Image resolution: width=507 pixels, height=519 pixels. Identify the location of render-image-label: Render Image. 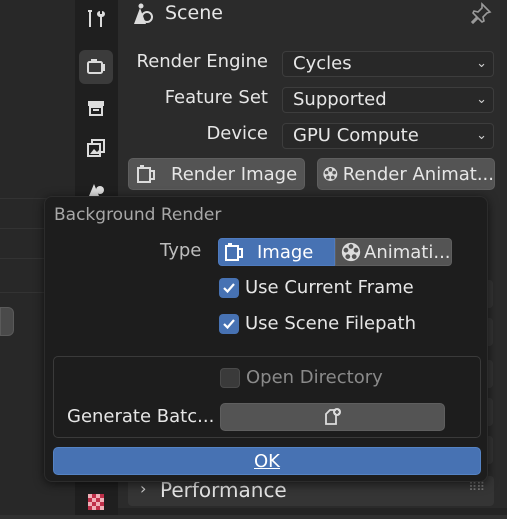
(234, 174).